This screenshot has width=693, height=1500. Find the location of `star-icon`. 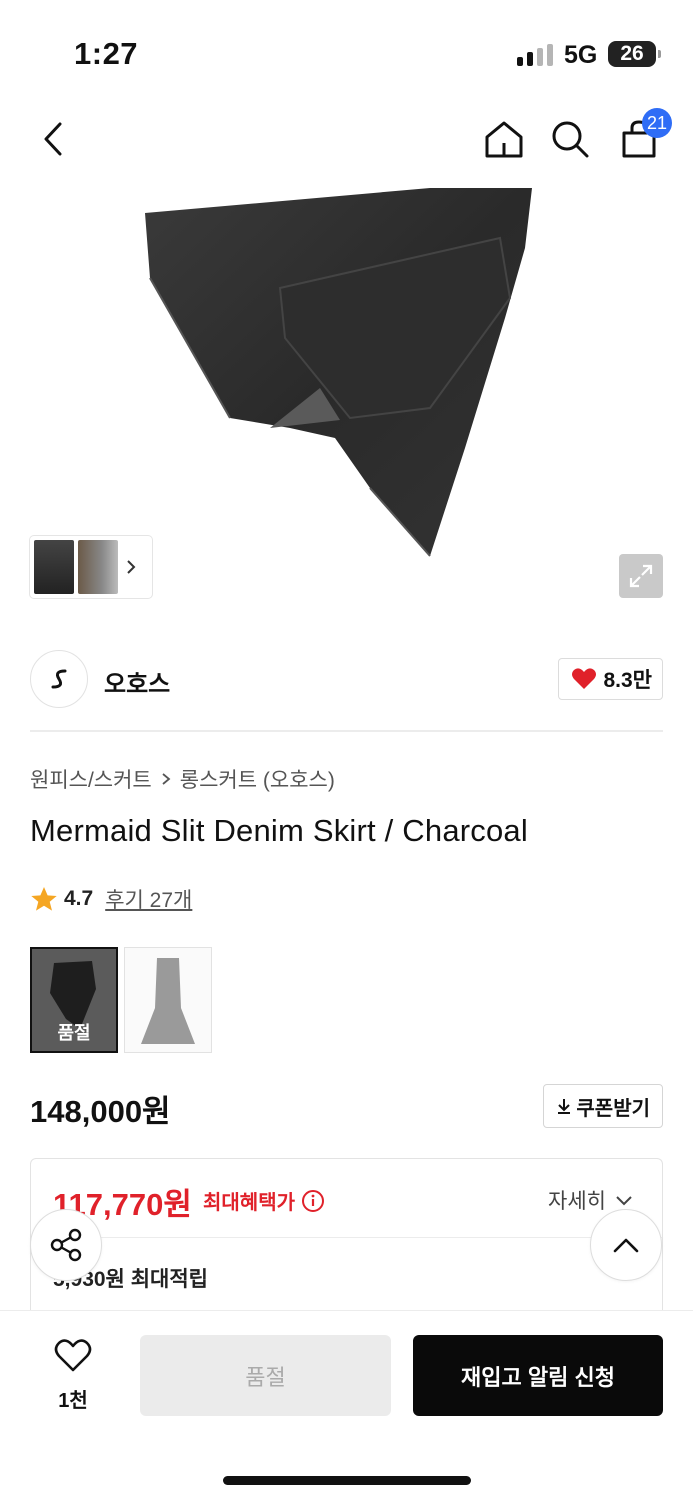

star-icon is located at coordinates (44, 899).